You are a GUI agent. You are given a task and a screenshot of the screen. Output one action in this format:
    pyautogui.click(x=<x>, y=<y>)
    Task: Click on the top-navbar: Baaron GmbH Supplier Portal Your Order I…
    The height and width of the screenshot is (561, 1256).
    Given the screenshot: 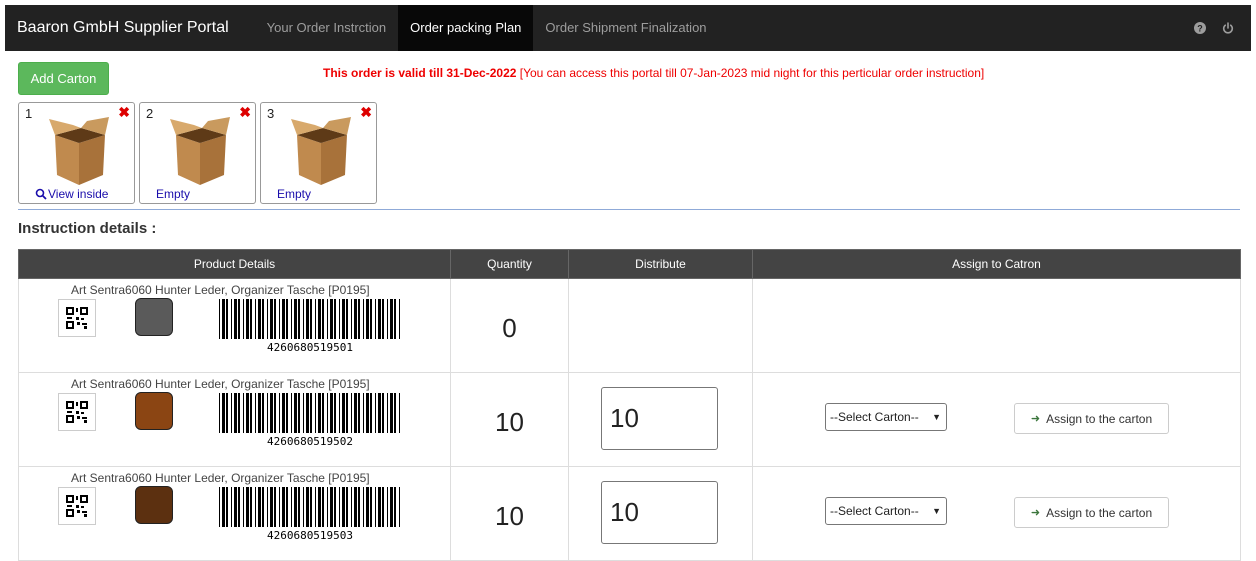 What is the action you would take?
    pyautogui.click(x=628, y=28)
    